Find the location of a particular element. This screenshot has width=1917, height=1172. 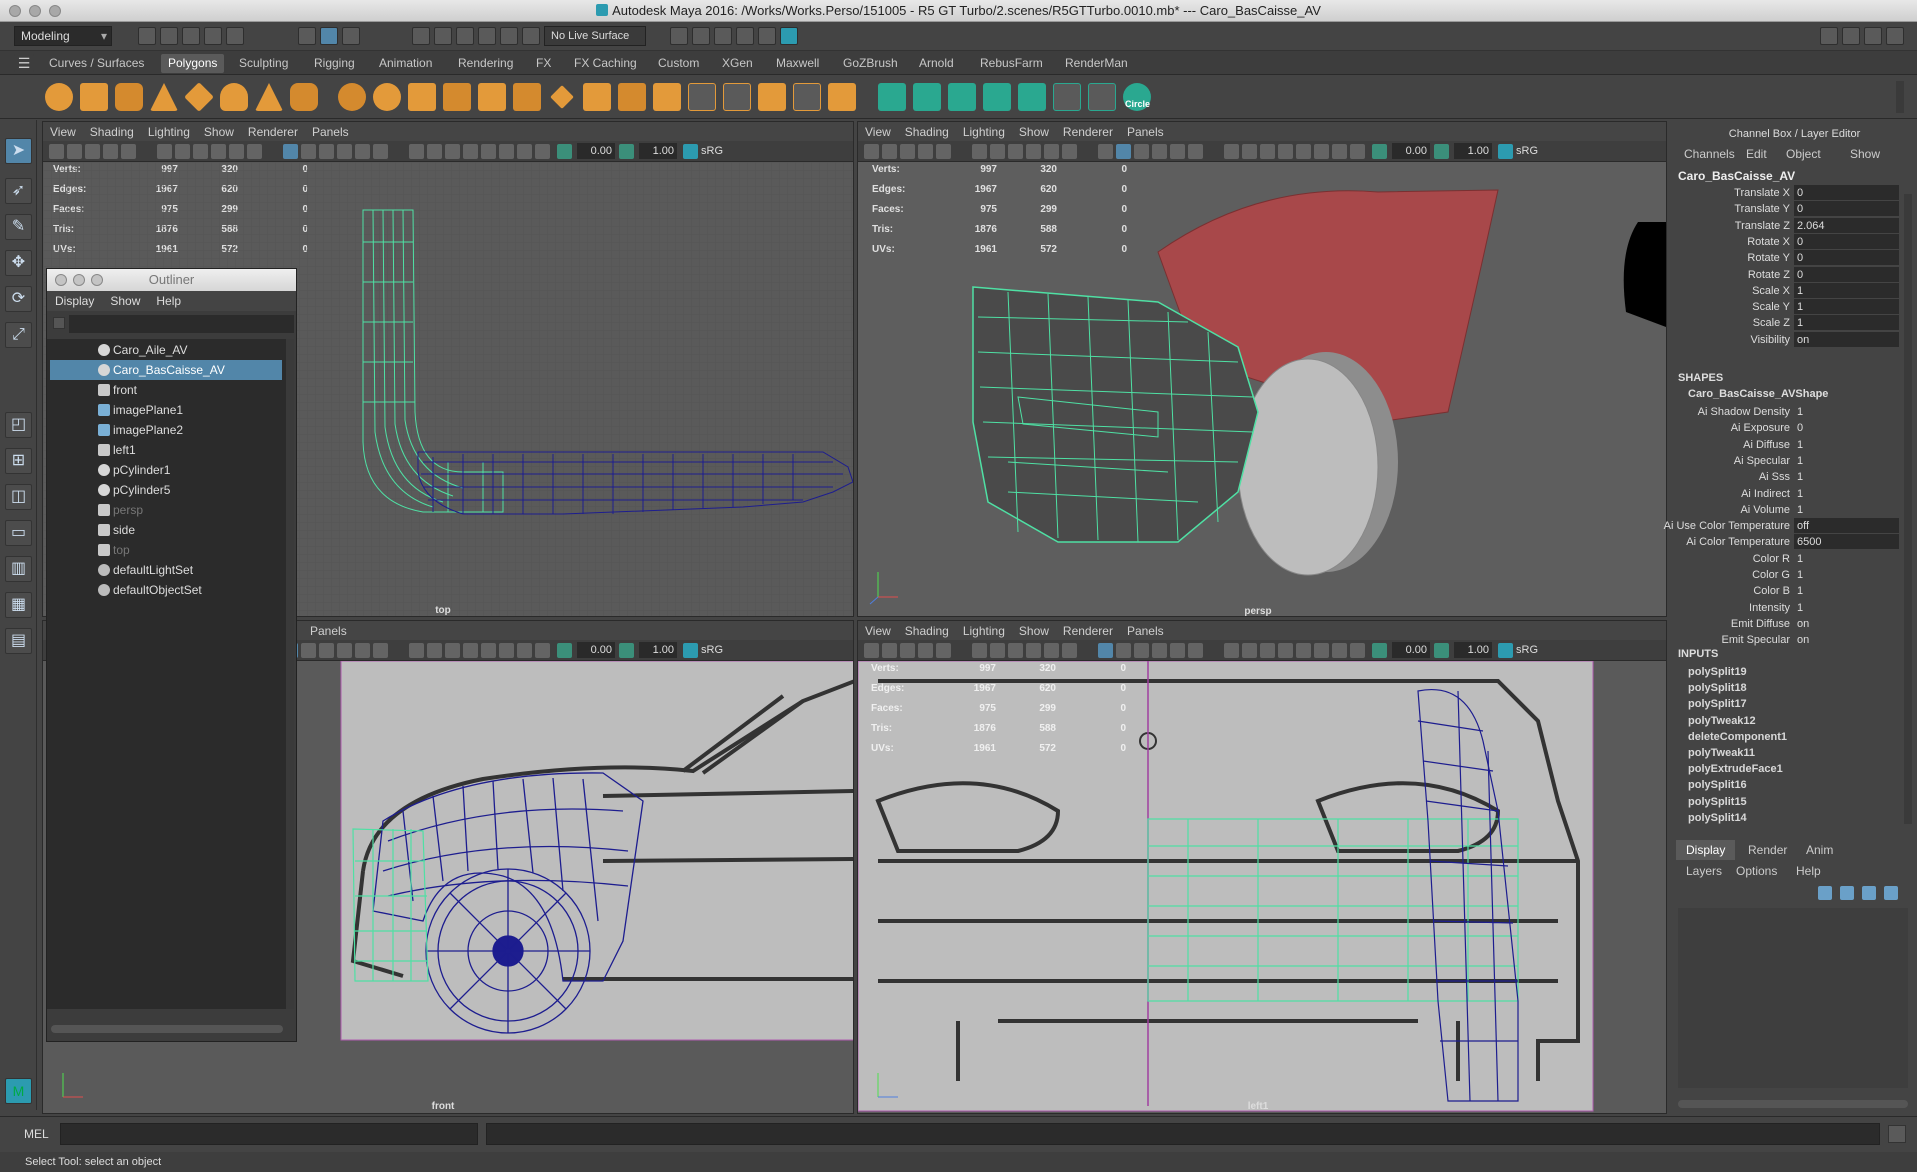

render-view-icon is located at coordinates (701, 36).